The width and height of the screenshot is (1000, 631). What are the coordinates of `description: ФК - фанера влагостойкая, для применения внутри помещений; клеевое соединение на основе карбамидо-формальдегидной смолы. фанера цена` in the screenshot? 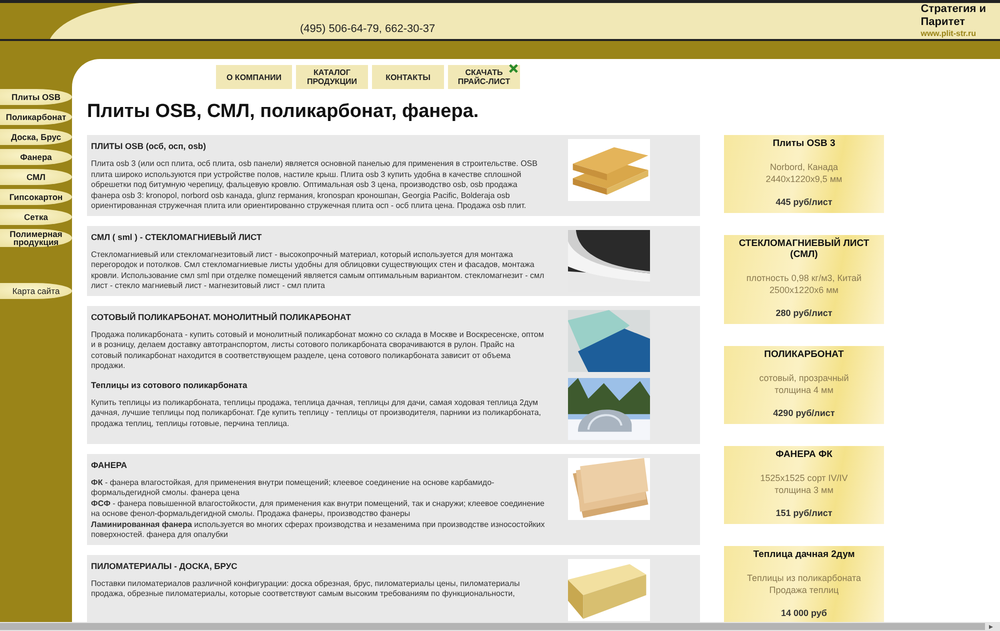 It's located at (293, 488).